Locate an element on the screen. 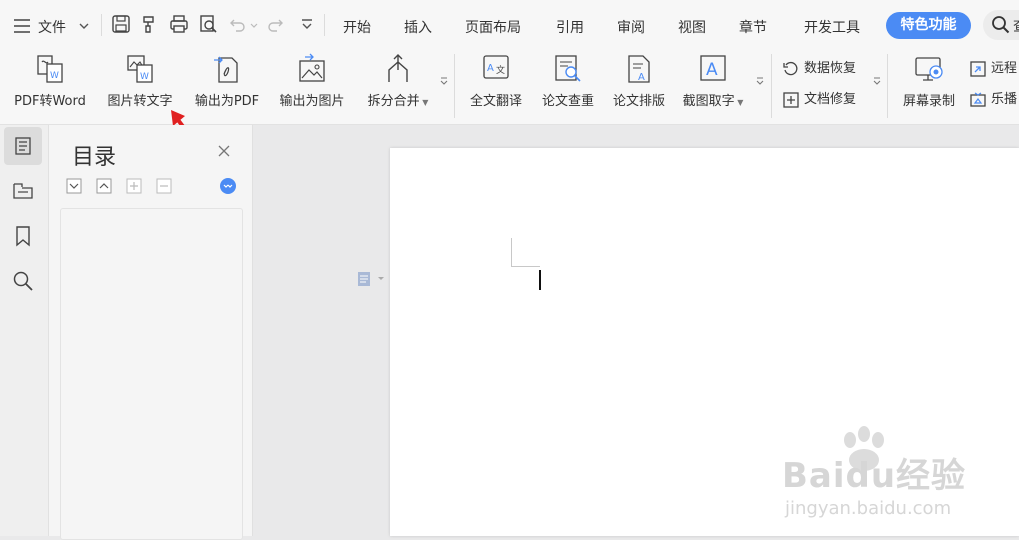 This screenshot has height=540, width=1019. redo-icon is located at coordinates (275, 24).